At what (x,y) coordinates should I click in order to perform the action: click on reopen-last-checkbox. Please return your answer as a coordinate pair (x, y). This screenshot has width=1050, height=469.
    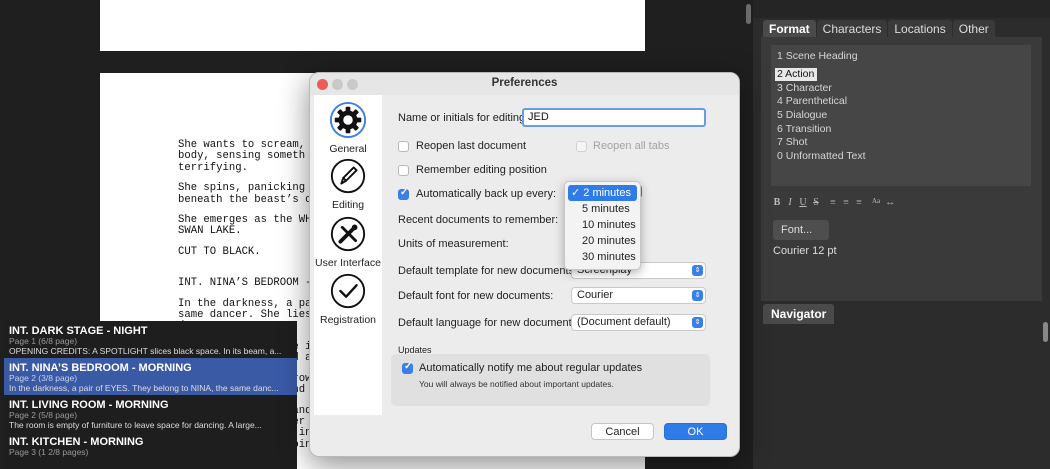
    Looking at the image, I should click on (403, 146).